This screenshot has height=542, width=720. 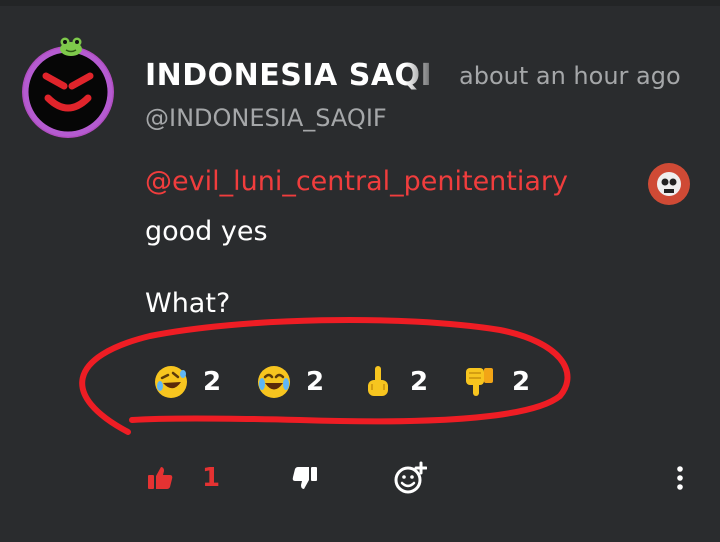 What do you see at coordinates (160, 478) in the screenshot?
I see `thumbs-up-icon` at bounding box center [160, 478].